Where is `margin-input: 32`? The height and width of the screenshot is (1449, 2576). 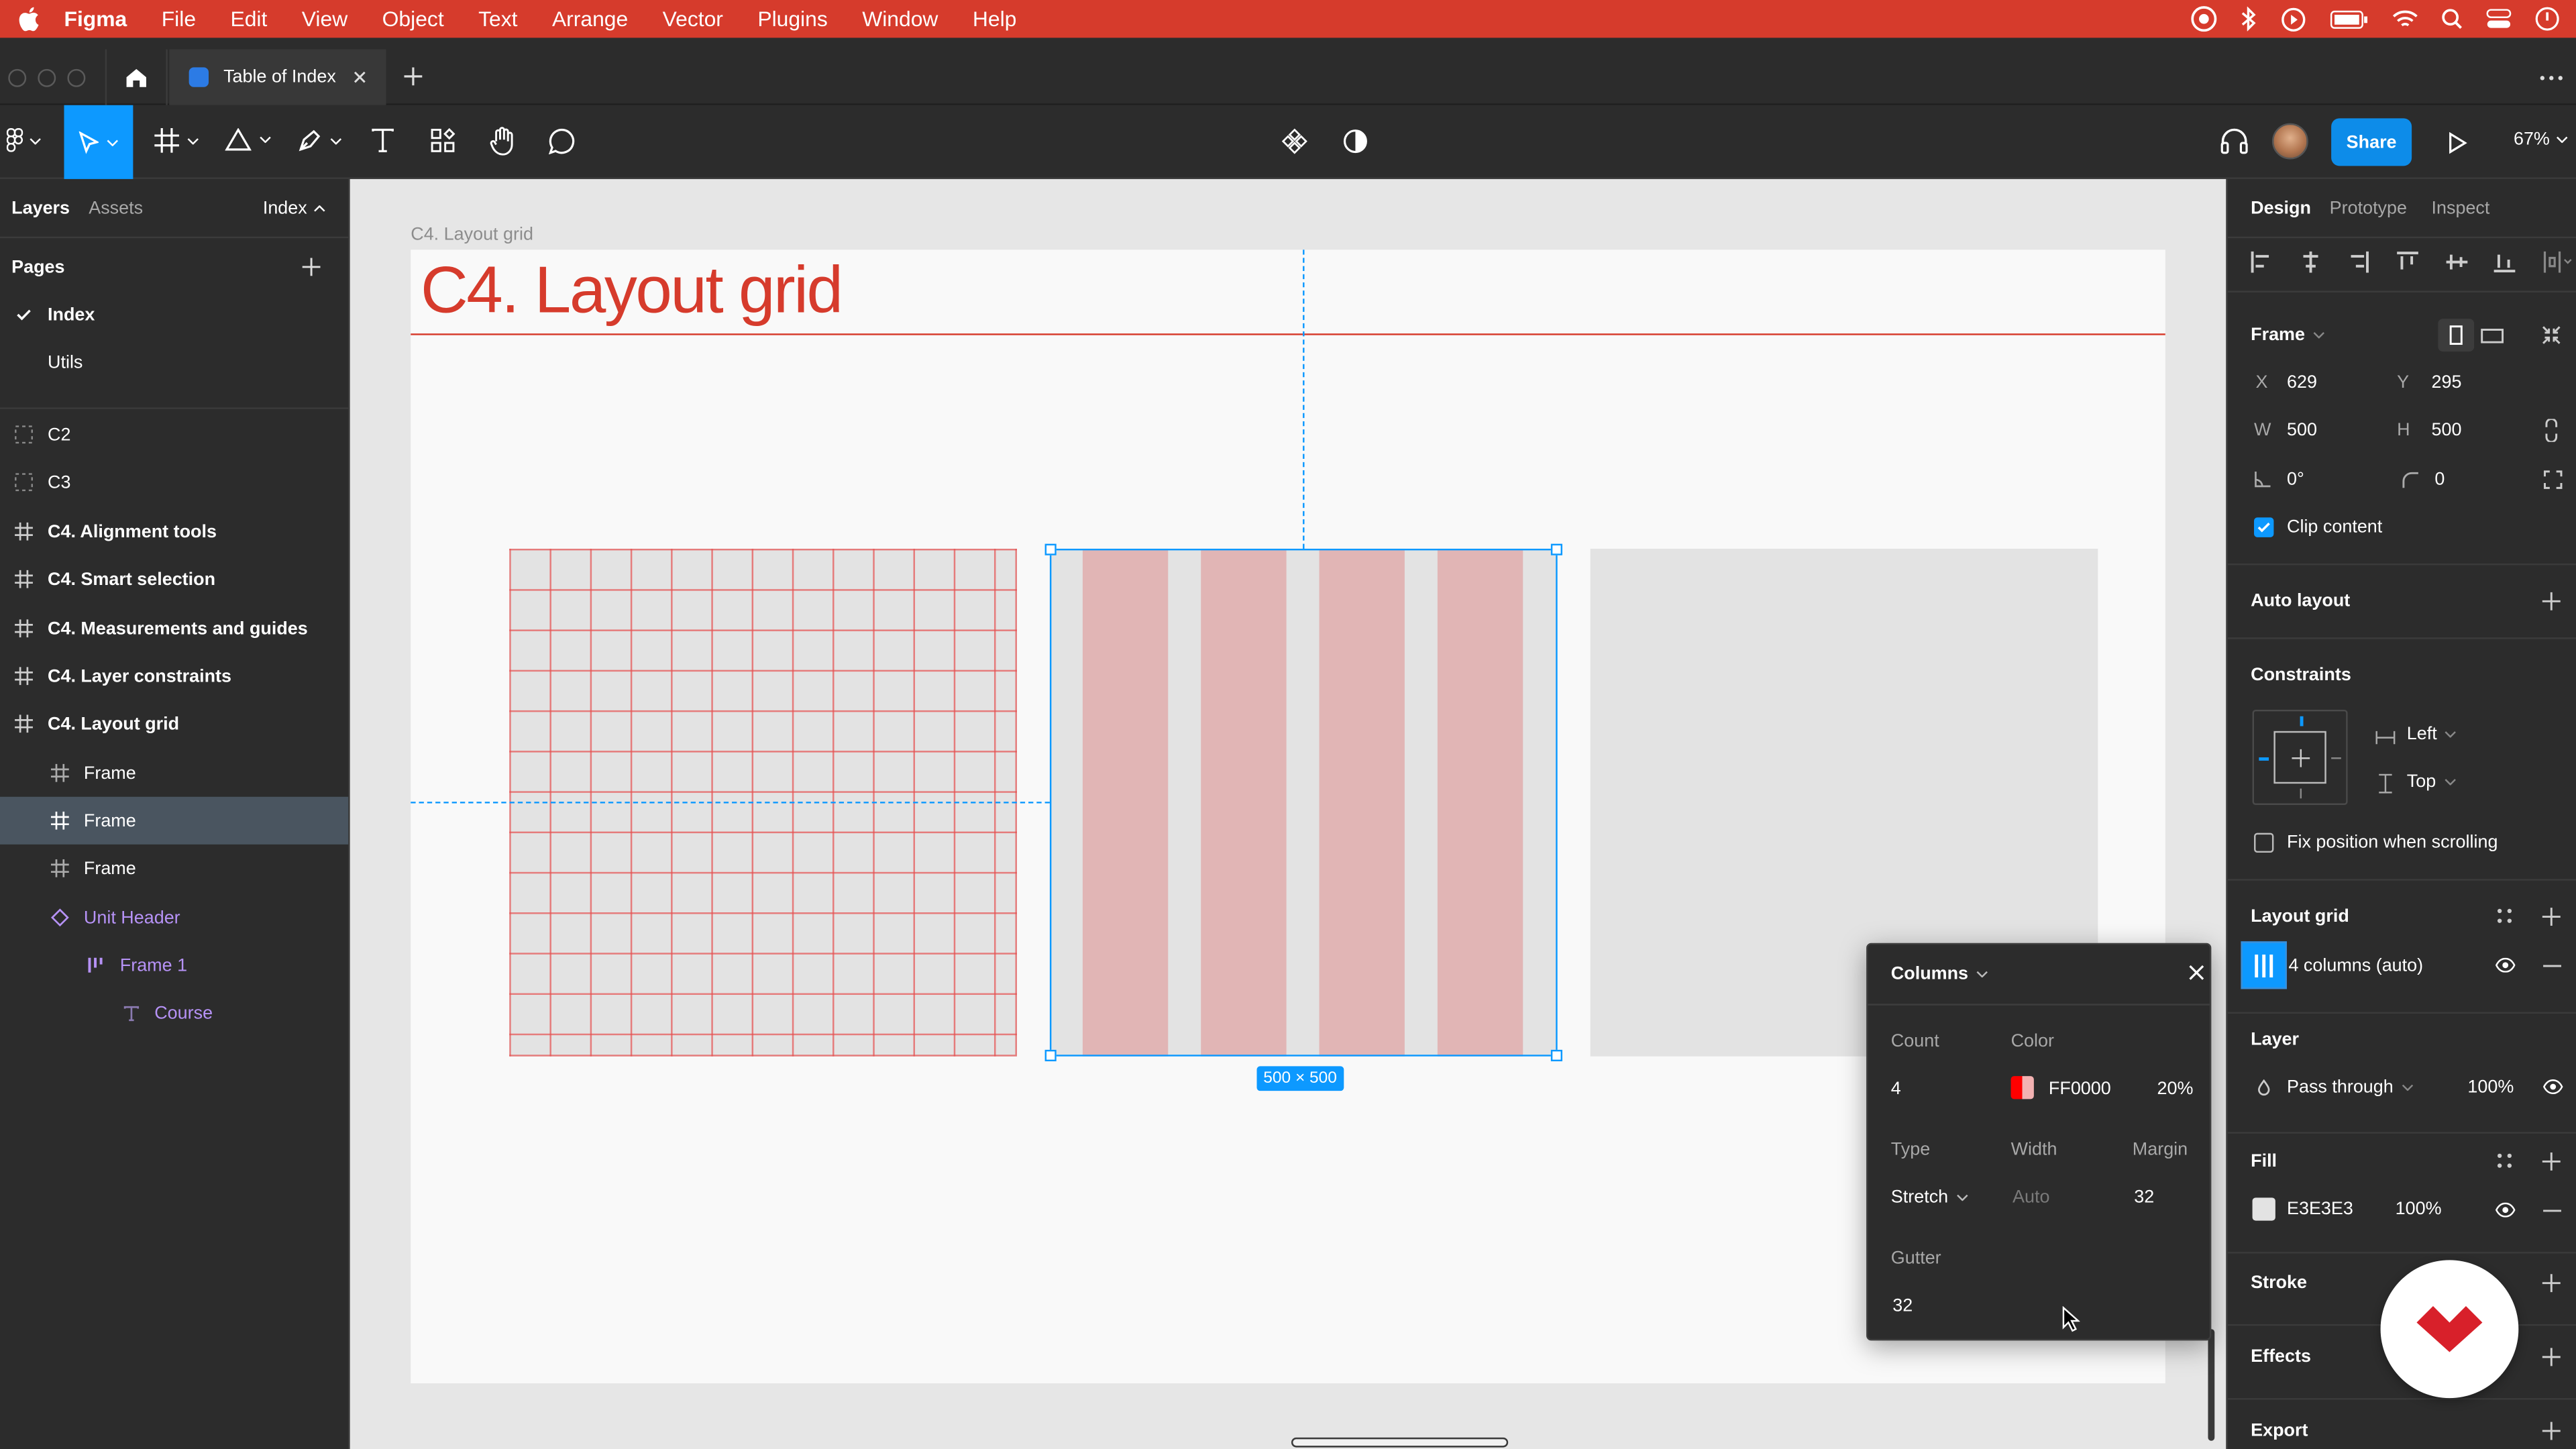 margin-input: 32 is located at coordinates (2144, 1198).